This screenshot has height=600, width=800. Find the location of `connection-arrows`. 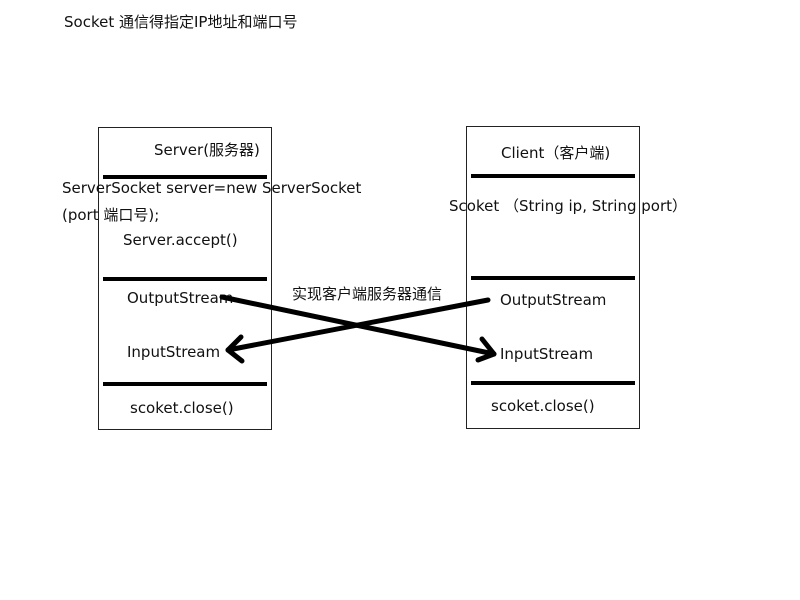

connection-arrows is located at coordinates (358, 329).